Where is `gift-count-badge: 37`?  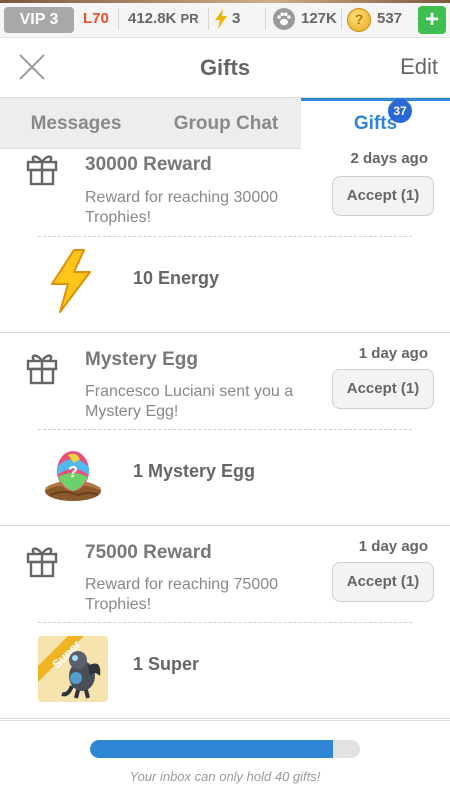
gift-count-badge: 37 is located at coordinates (400, 111).